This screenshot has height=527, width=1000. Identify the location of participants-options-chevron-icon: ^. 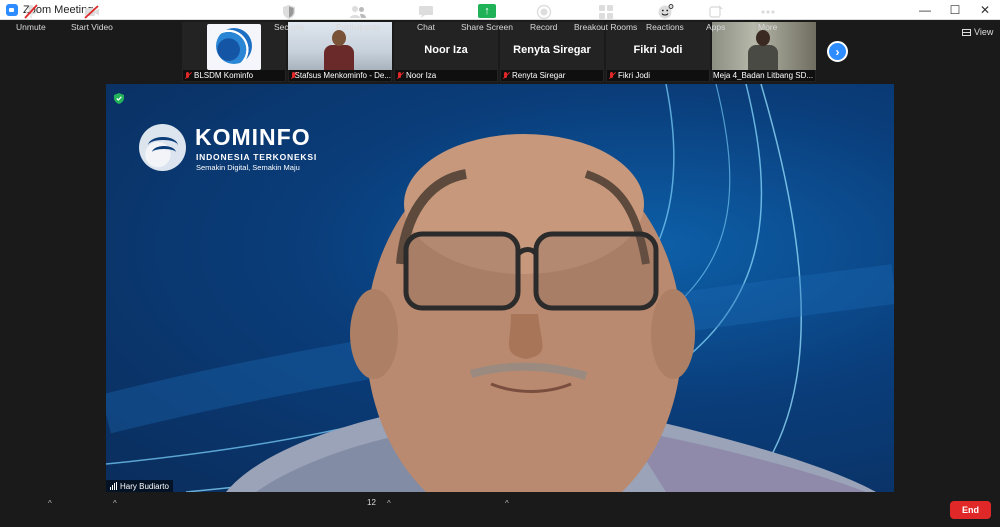
(389, 503).